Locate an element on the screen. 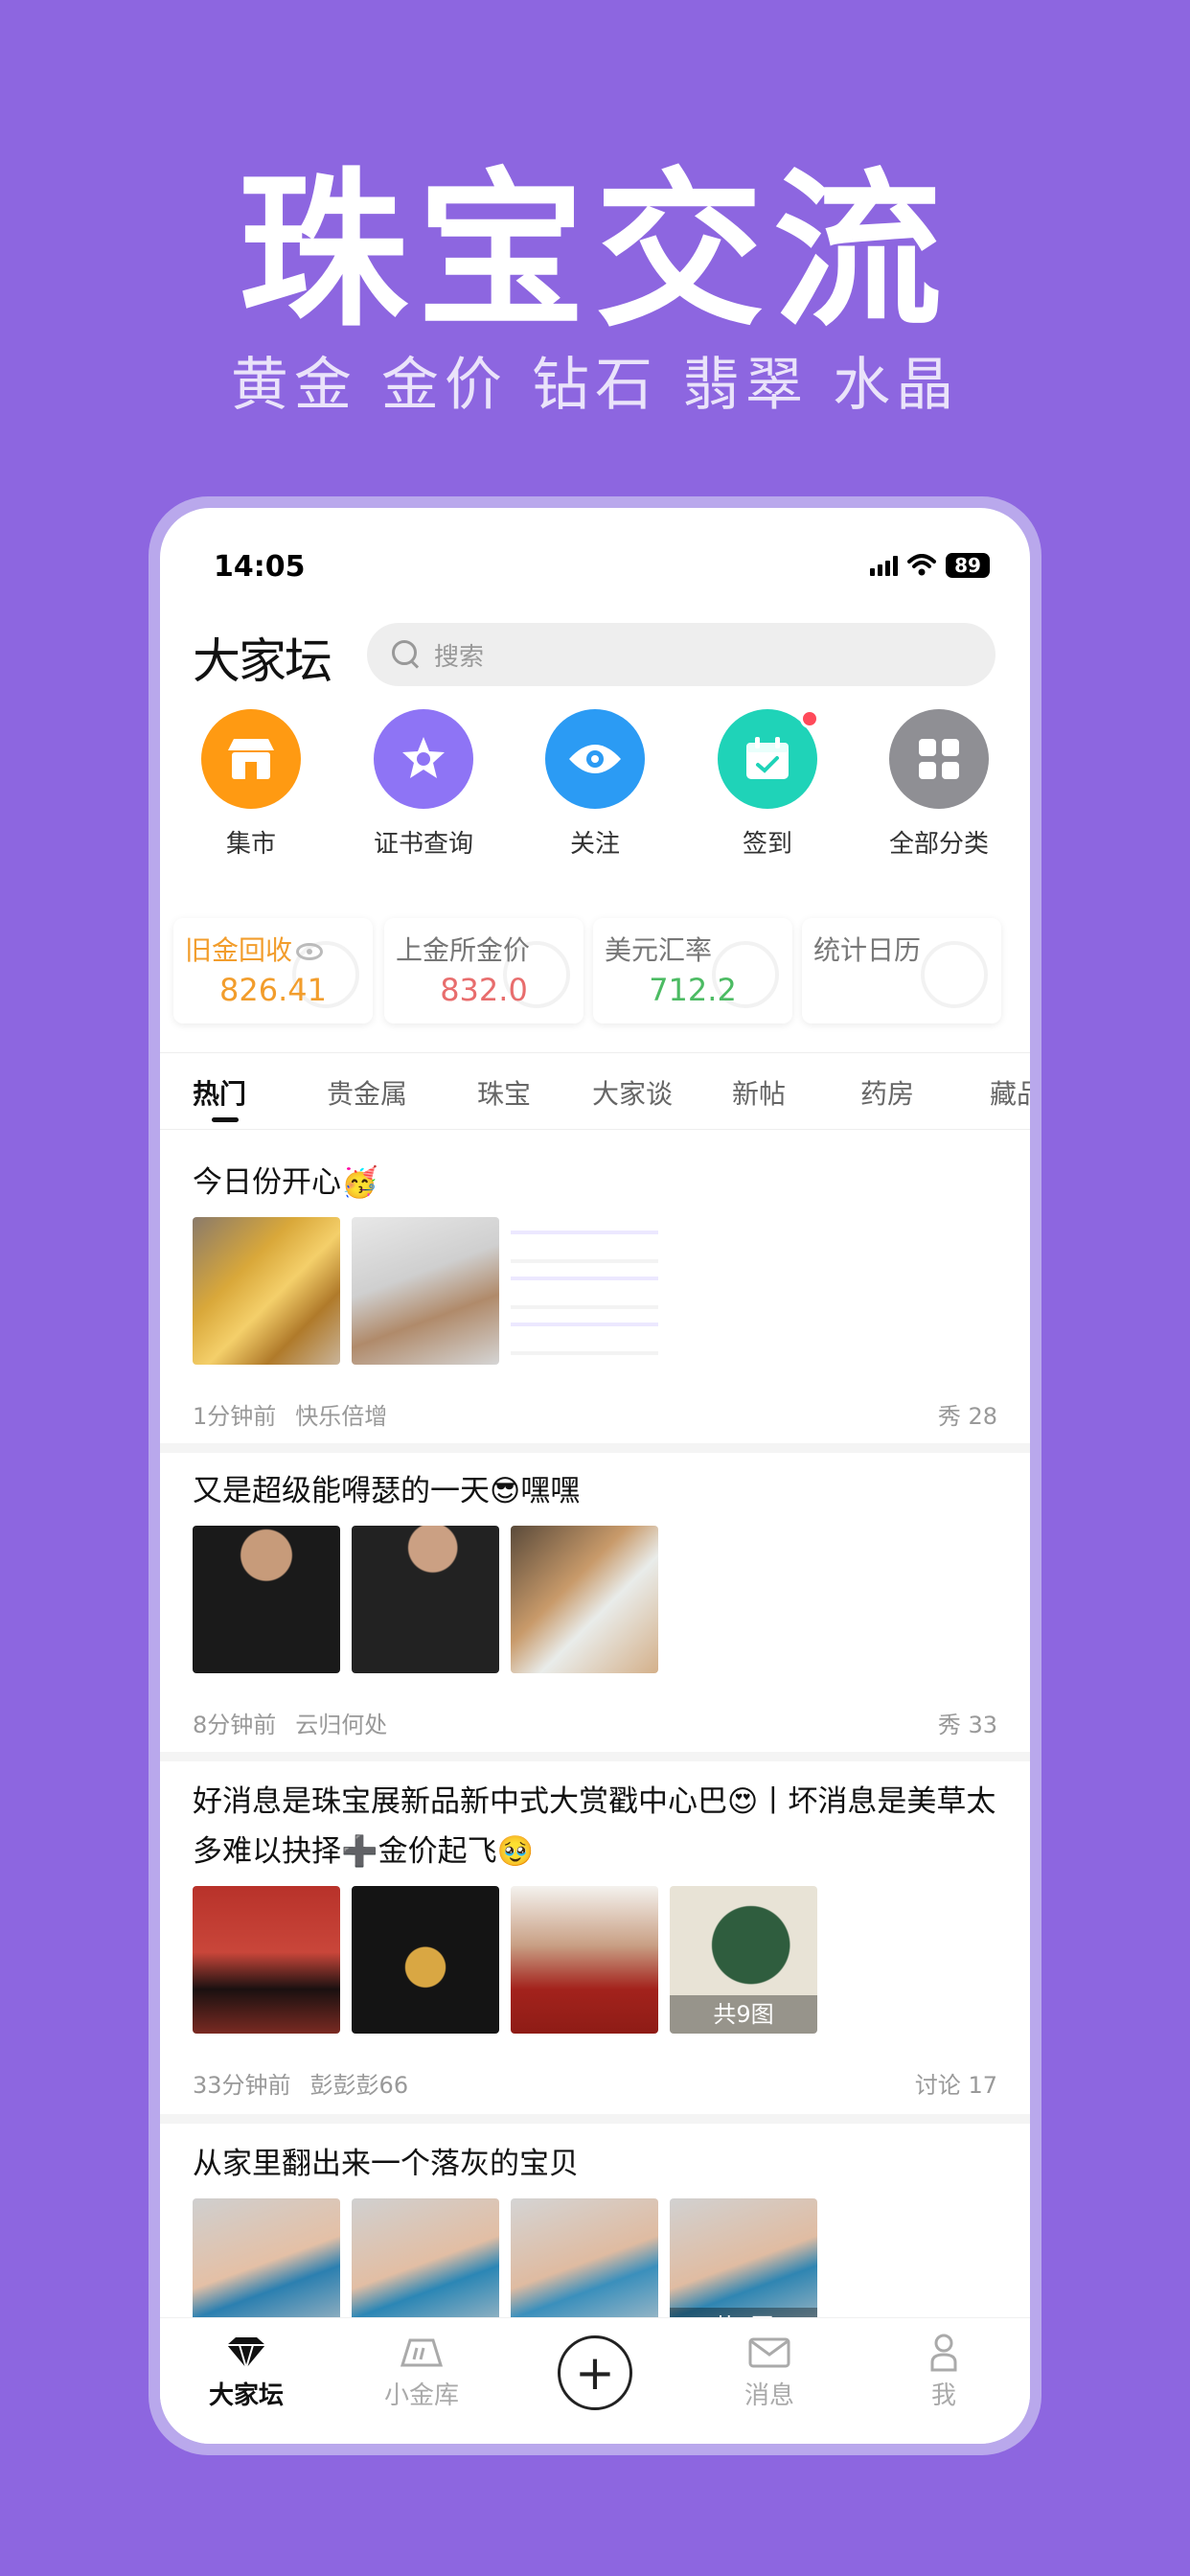  category-label: 关注 is located at coordinates (594, 844).